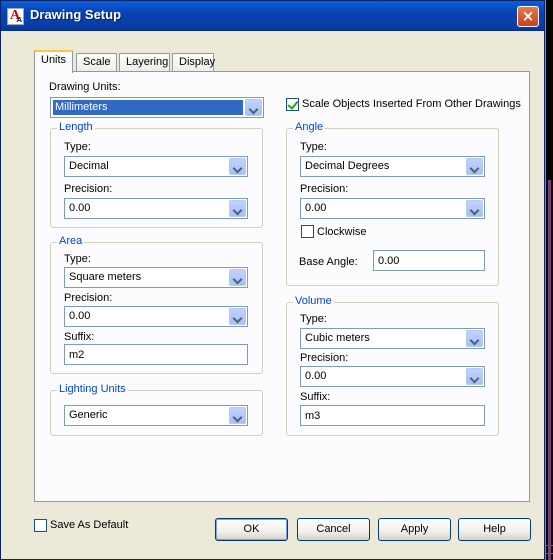  What do you see at coordinates (53, 61) in the screenshot?
I see `tab-units: Units` at bounding box center [53, 61].